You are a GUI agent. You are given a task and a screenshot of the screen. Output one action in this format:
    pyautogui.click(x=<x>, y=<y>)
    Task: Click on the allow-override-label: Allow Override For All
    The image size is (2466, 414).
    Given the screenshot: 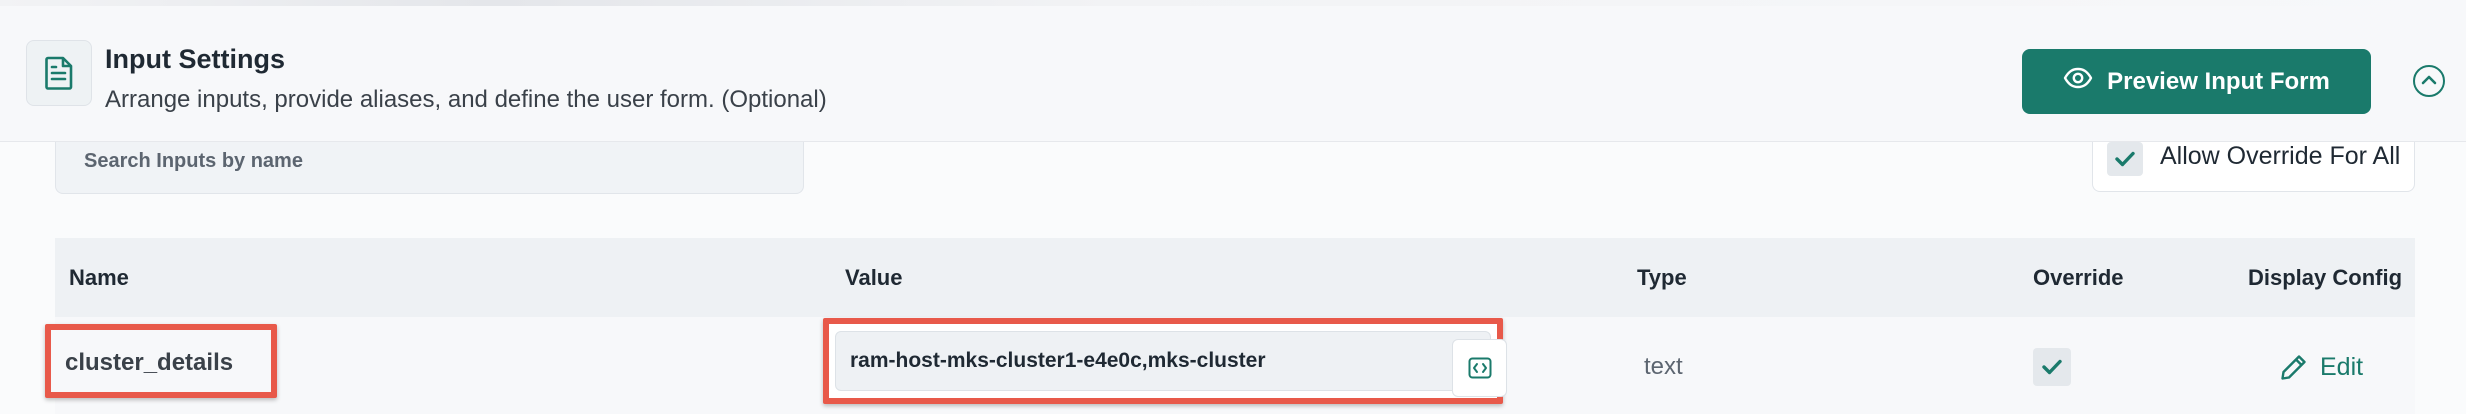 What is the action you would take?
    pyautogui.click(x=2280, y=156)
    